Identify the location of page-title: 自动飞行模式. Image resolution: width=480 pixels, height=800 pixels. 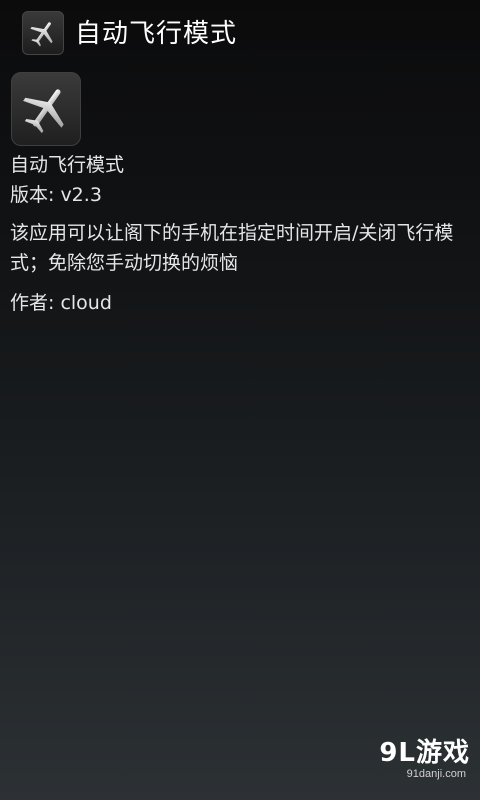
(156, 34).